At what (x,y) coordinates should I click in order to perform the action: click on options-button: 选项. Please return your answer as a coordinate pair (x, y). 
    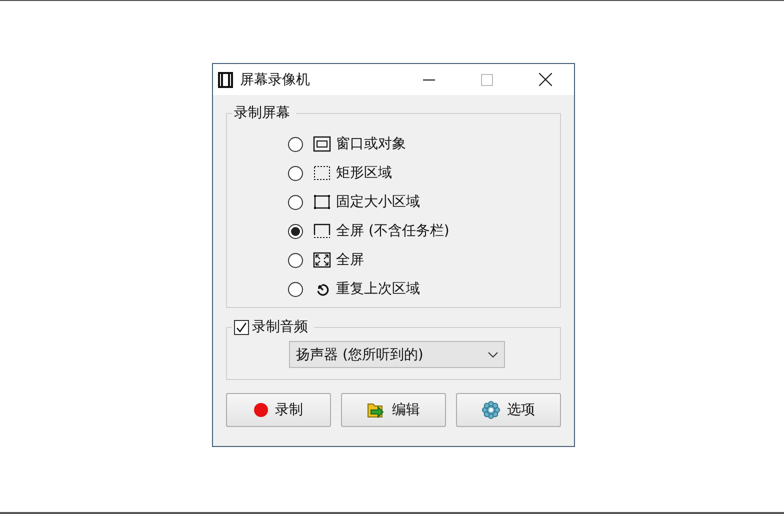
    Looking at the image, I should click on (508, 410).